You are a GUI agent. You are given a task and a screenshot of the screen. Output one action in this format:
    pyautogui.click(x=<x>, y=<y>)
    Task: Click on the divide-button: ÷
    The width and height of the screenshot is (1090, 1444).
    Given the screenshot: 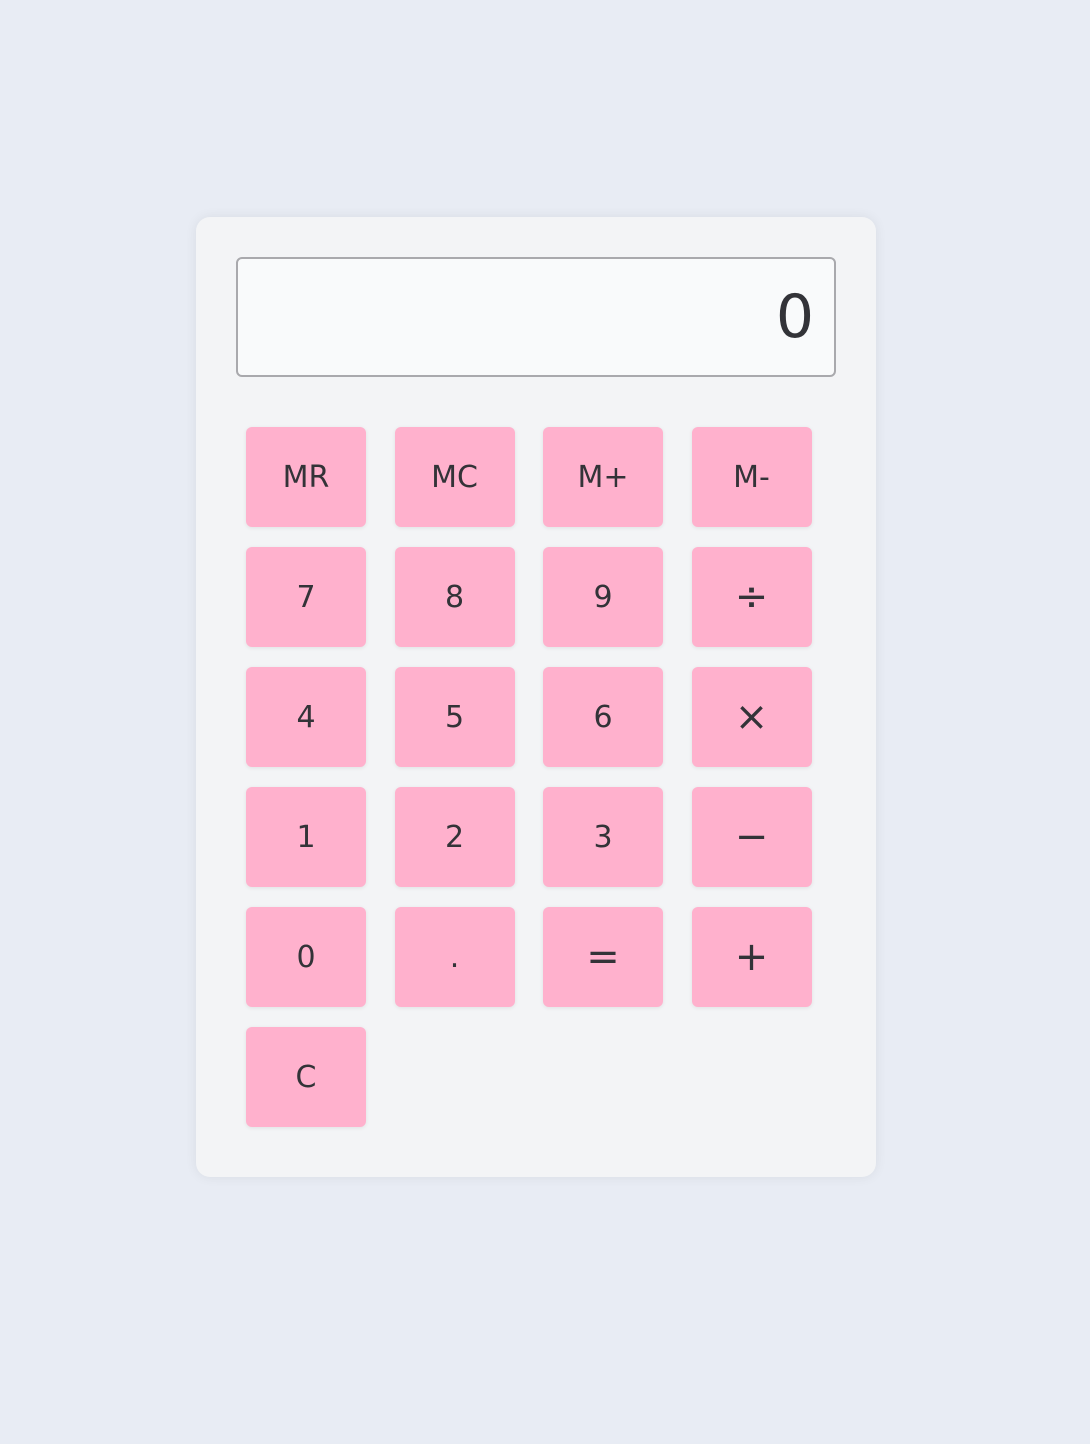 What is the action you would take?
    pyautogui.click(x=751, y=597)
    